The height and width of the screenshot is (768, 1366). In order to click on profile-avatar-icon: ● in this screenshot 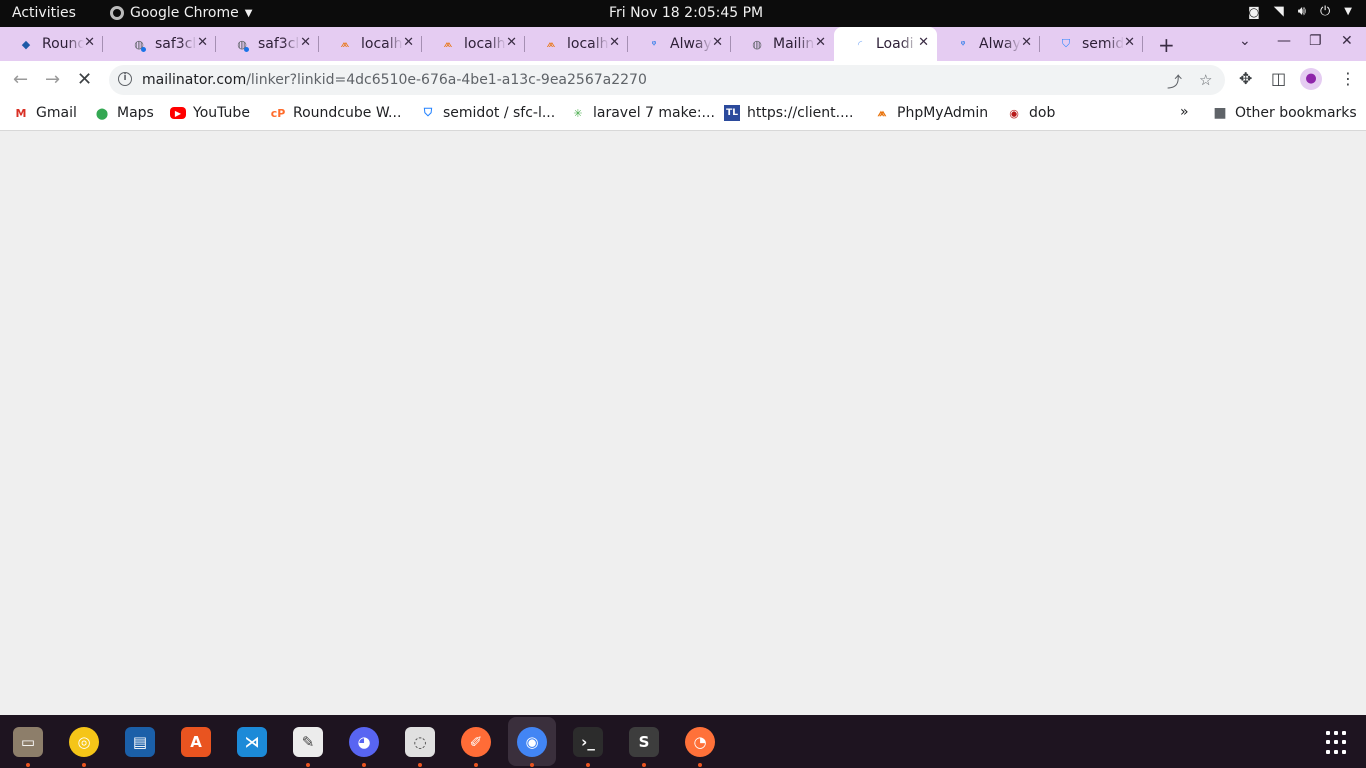, I will do `click(1311, 79)`.